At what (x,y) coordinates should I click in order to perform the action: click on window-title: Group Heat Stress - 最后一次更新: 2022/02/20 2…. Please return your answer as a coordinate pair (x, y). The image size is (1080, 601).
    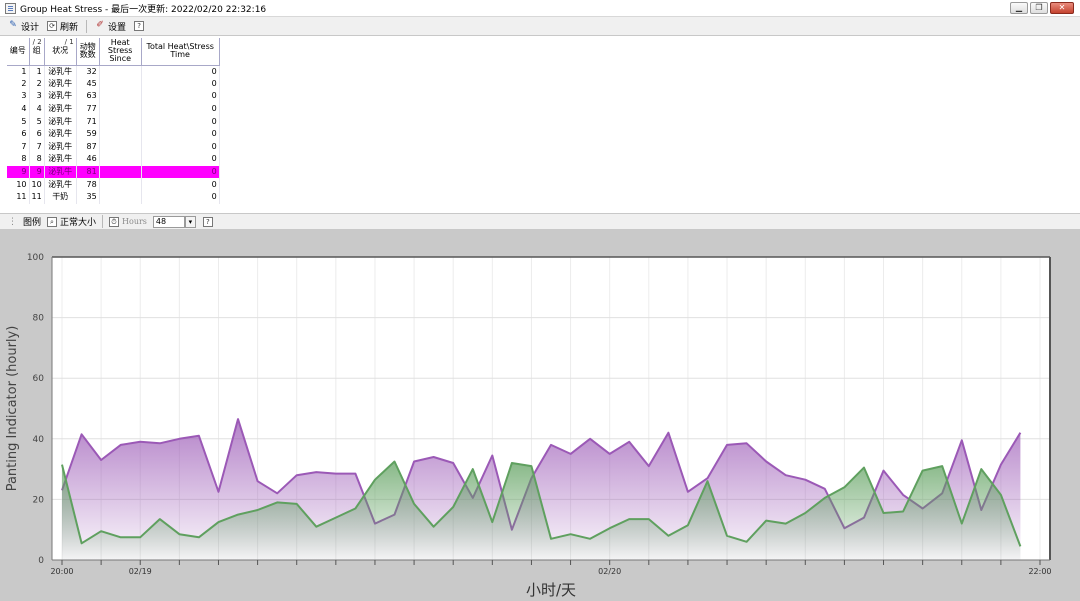
    Looking at the image, I should click on (143, 9).